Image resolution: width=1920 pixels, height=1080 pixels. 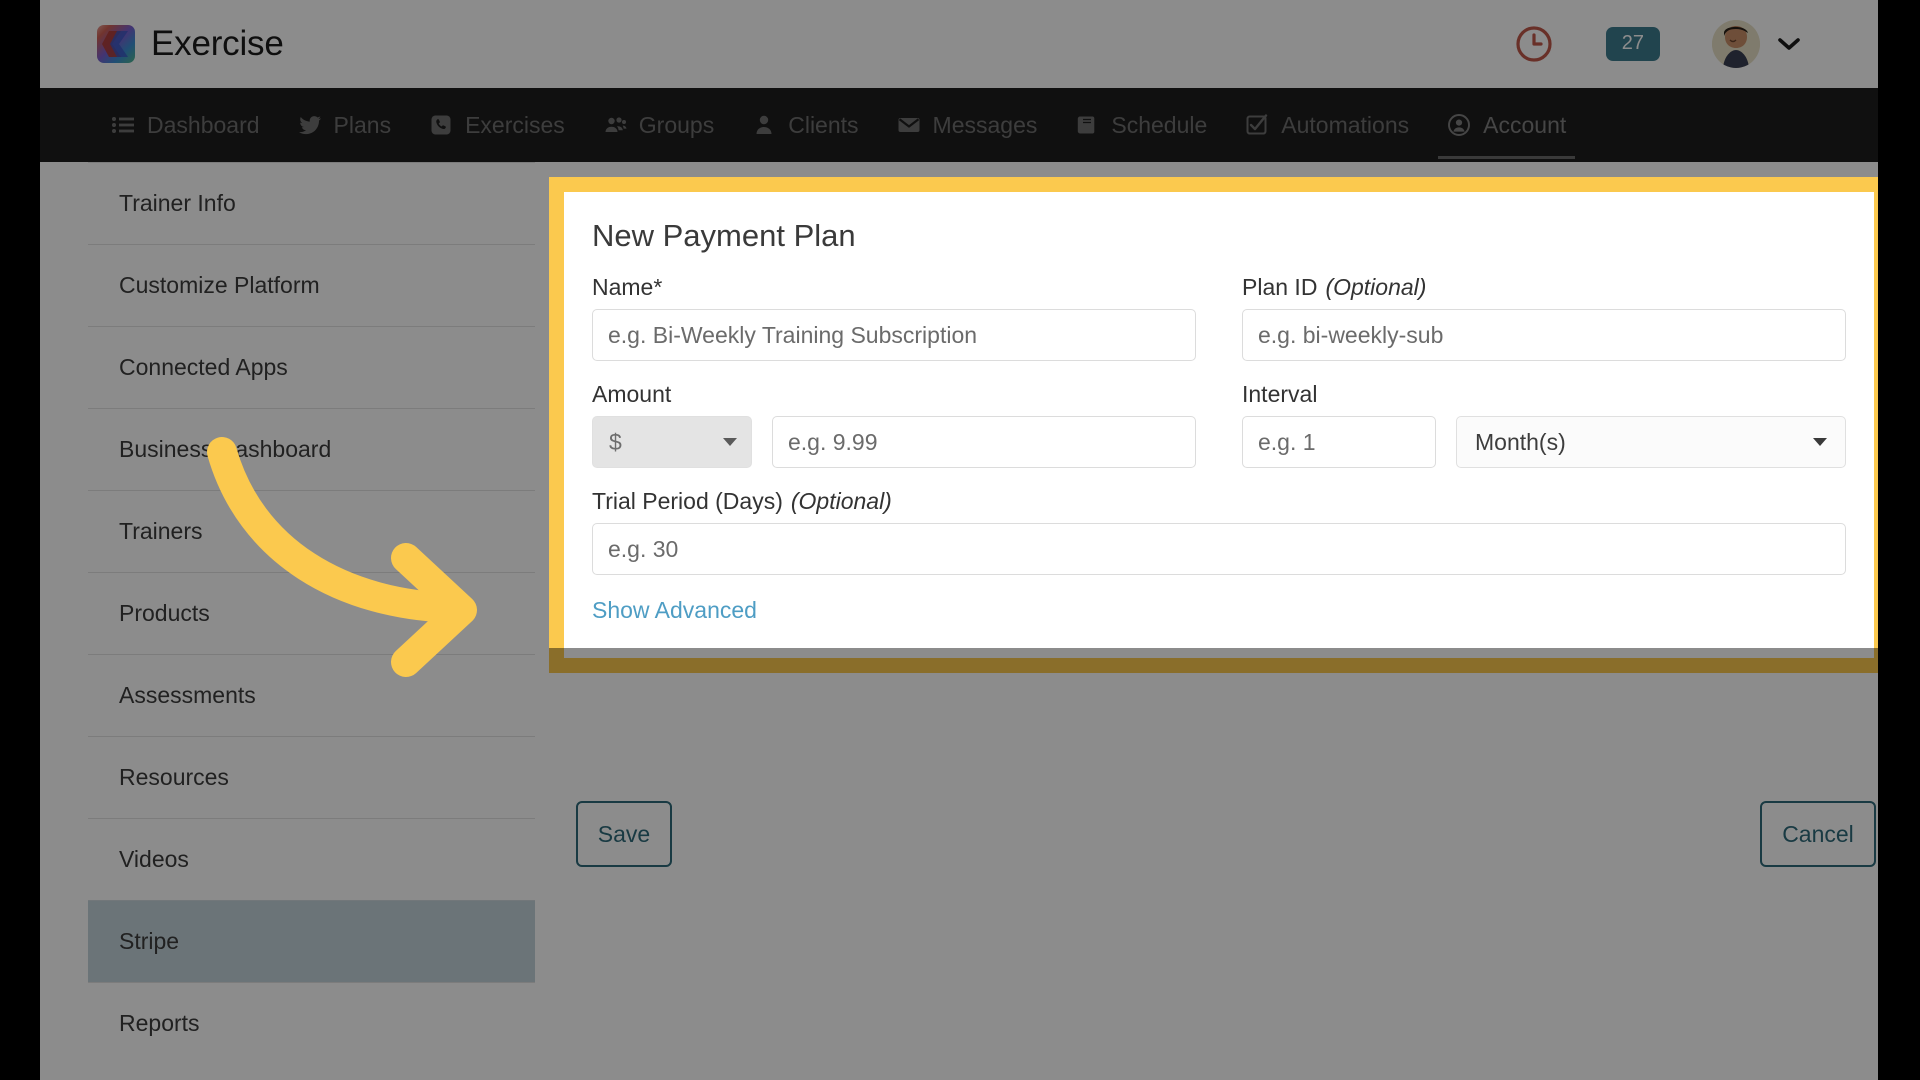 I want to click on sidebar-item-label: Customize Platform, so click(x=219, y=285).